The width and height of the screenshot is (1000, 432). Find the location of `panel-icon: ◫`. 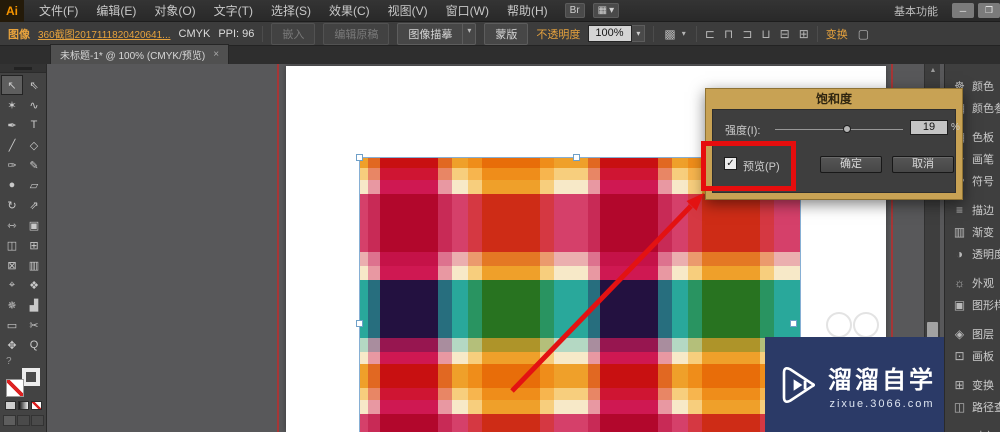

panel-icon: ◫ is located at coordinates (959, 407).